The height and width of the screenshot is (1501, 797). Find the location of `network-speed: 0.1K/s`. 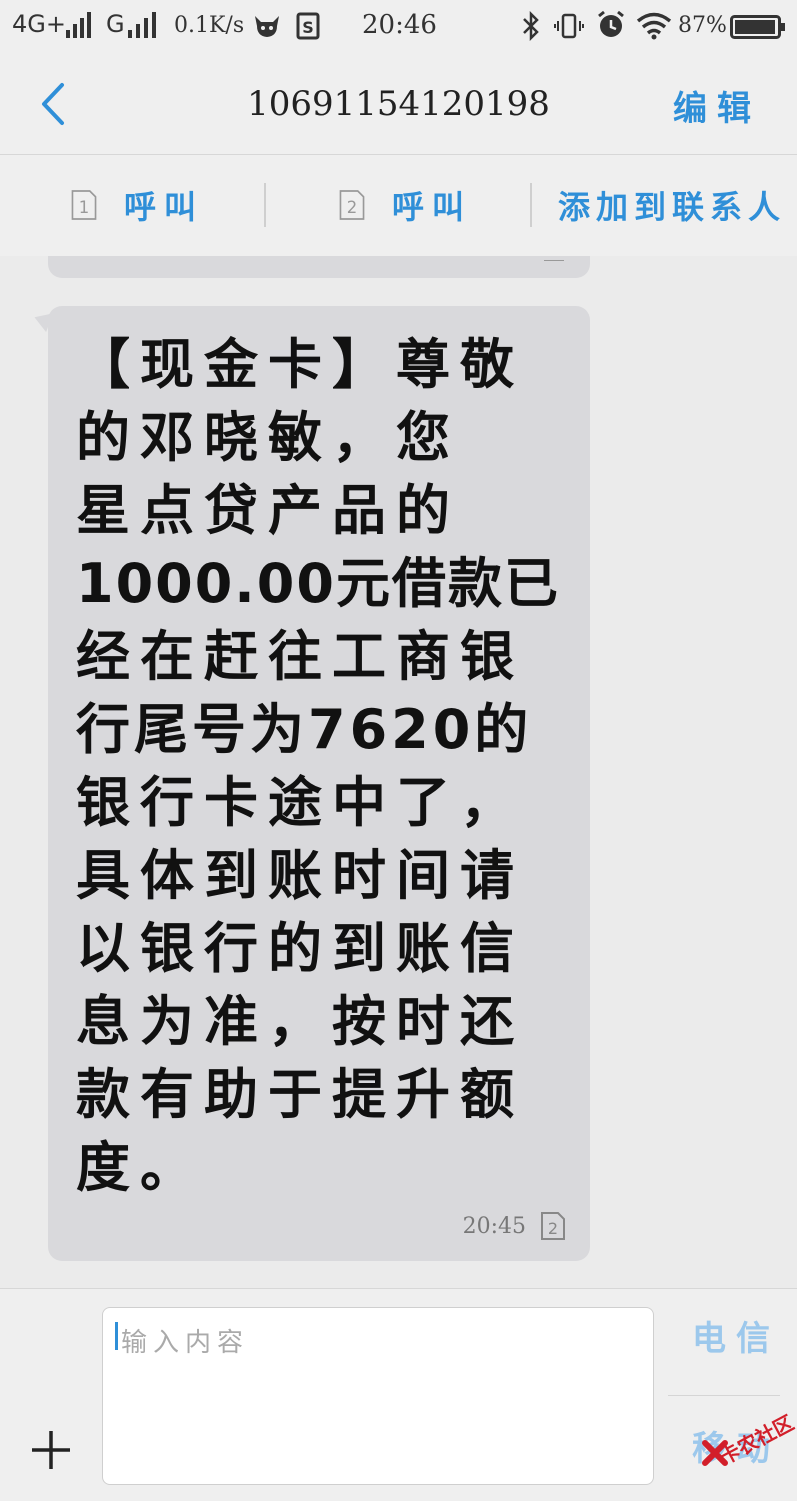

network-speed: 0.1K/s is located at coordinates (209, 25).